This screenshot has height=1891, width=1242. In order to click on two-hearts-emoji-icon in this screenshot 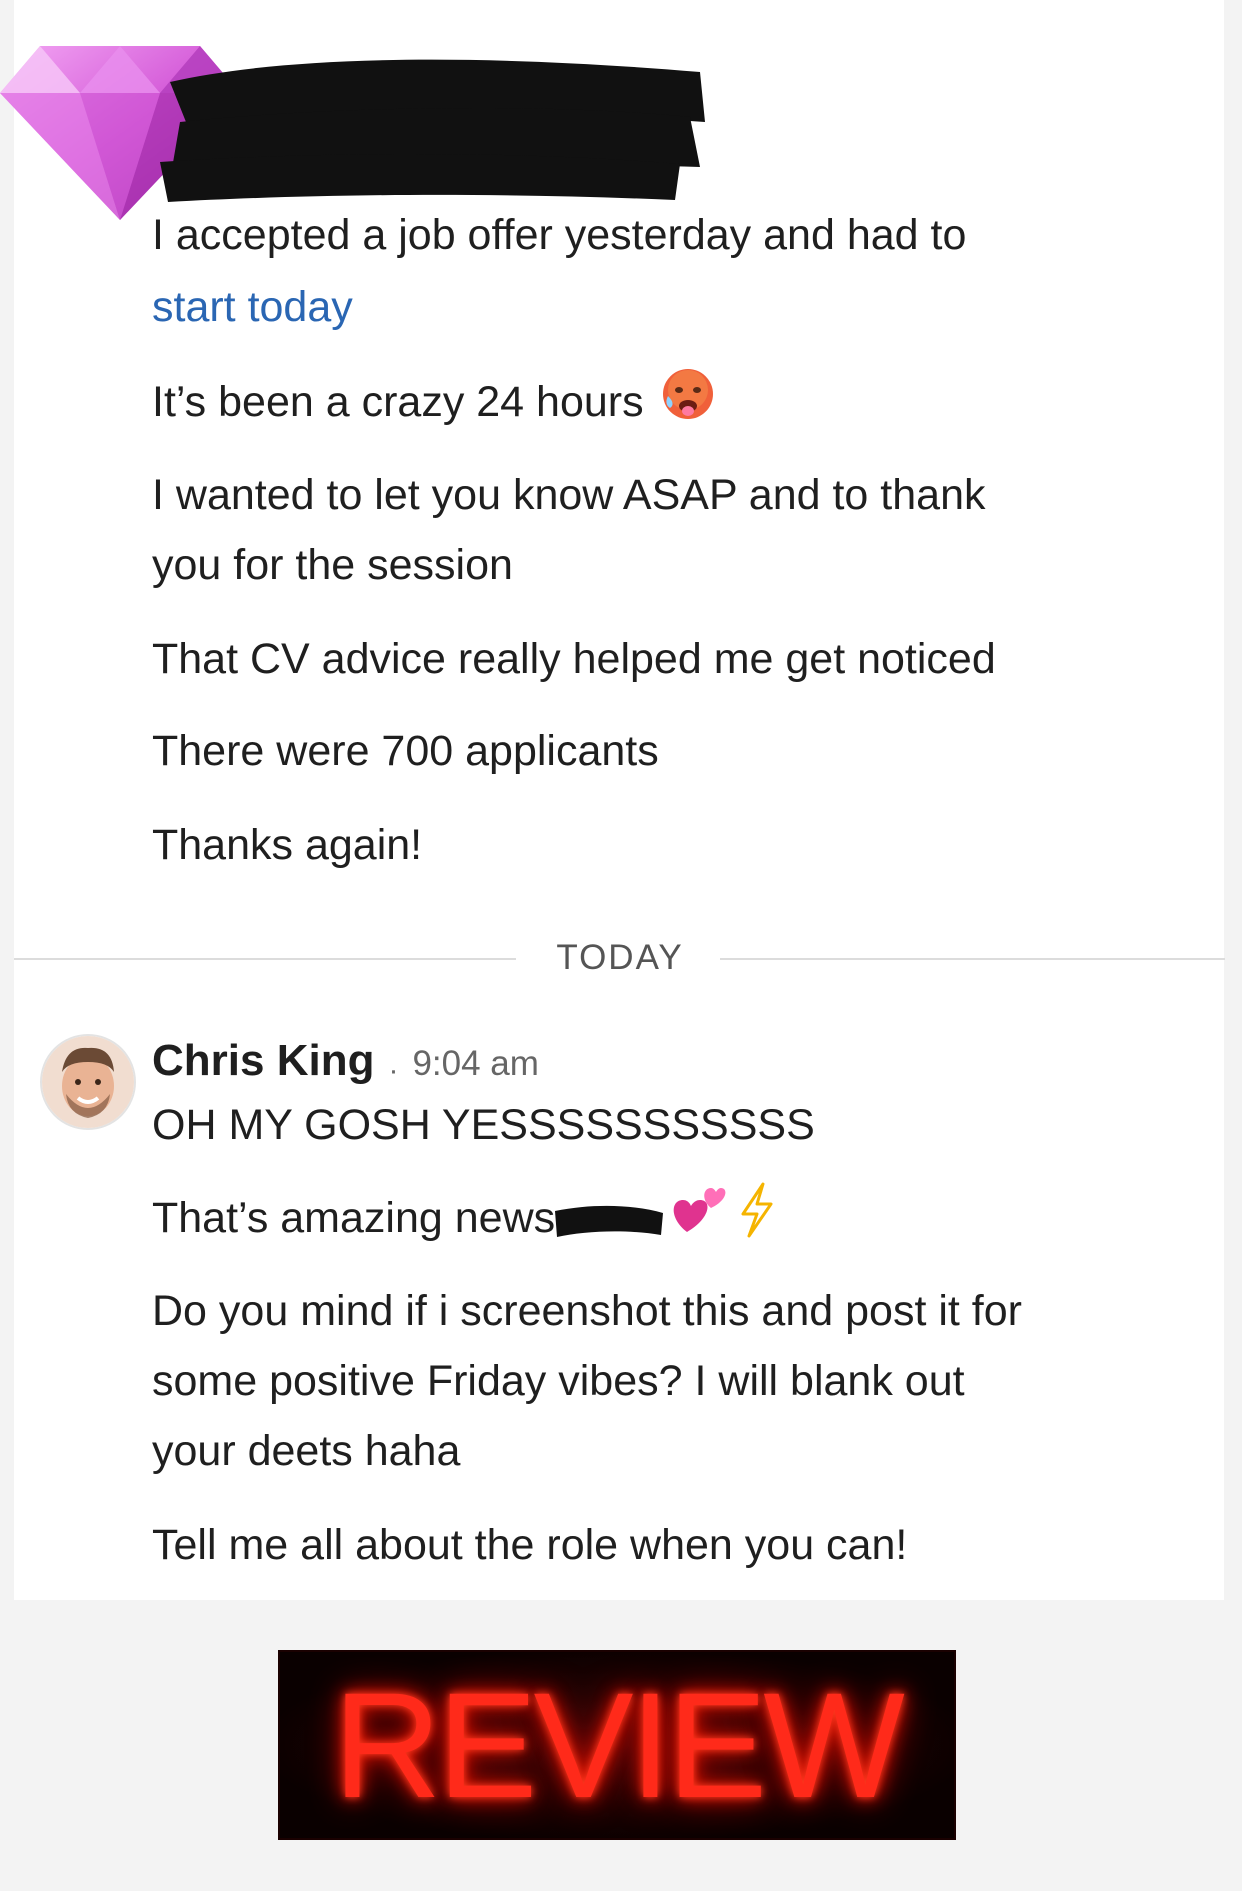, I will do `click(697, 1220)`.